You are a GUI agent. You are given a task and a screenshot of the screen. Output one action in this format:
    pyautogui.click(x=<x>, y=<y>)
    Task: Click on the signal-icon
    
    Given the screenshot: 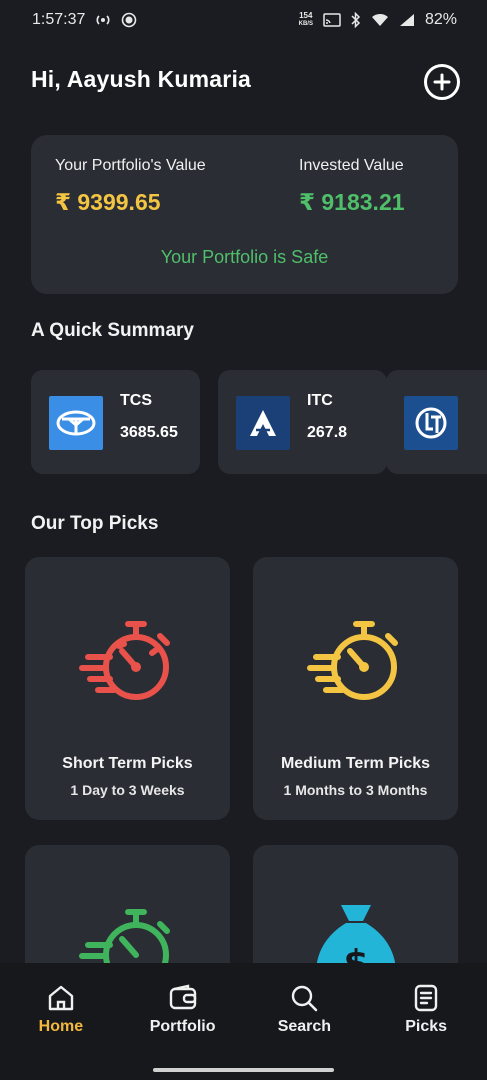 What is the action you would take?
    pyautogui.click(x=407, y=20)
    